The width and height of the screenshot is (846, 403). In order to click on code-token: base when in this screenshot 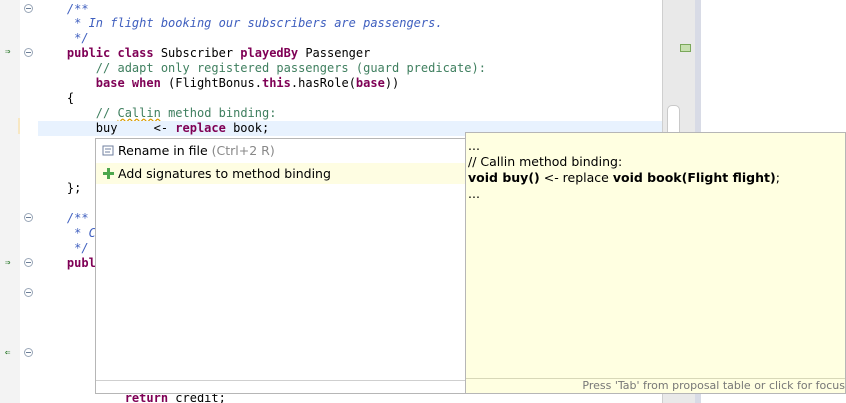, I will do `click(128, 83)`.